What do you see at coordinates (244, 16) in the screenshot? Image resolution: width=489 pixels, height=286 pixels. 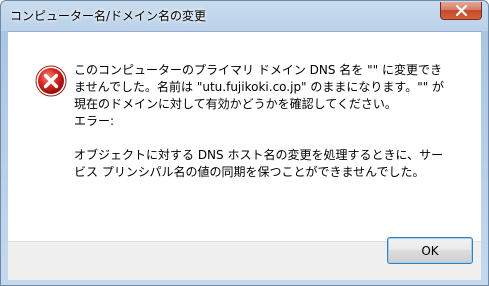 I see `title-bar: コンピューター名/ドメイン名の変更` at bounding box center [244, 16].